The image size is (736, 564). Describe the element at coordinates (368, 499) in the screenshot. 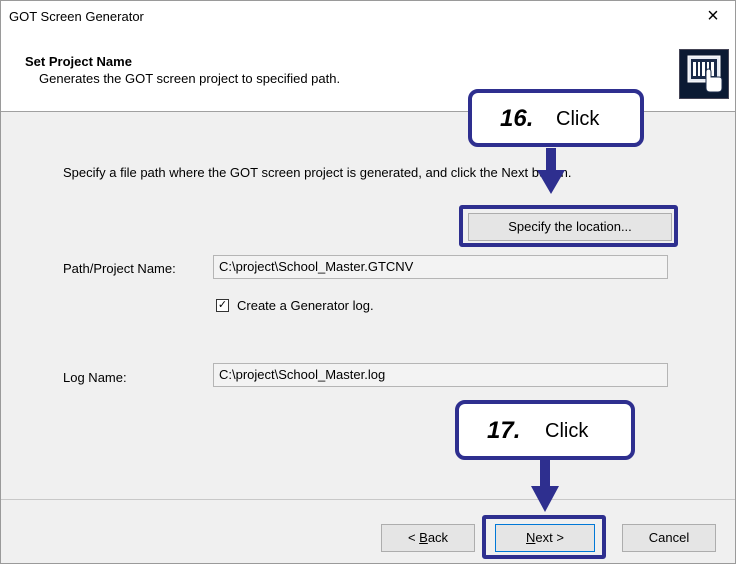

I see `footer-separator` at that location.